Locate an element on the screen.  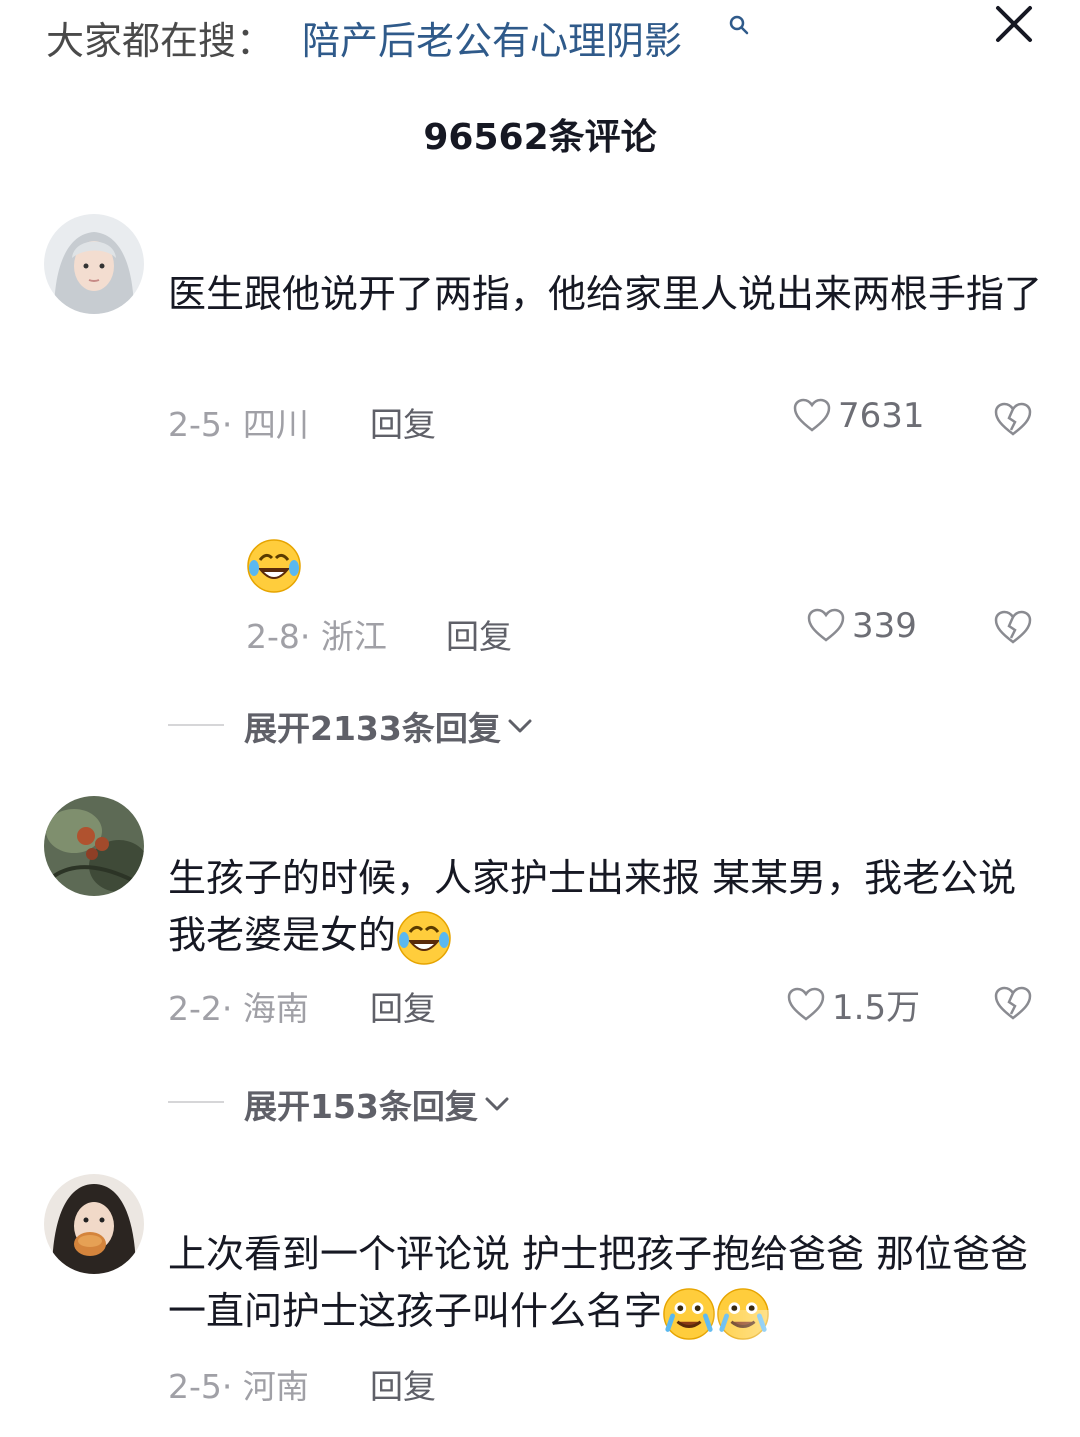
sub-reply-like-button: 339 is located at coordinates (861, 626).